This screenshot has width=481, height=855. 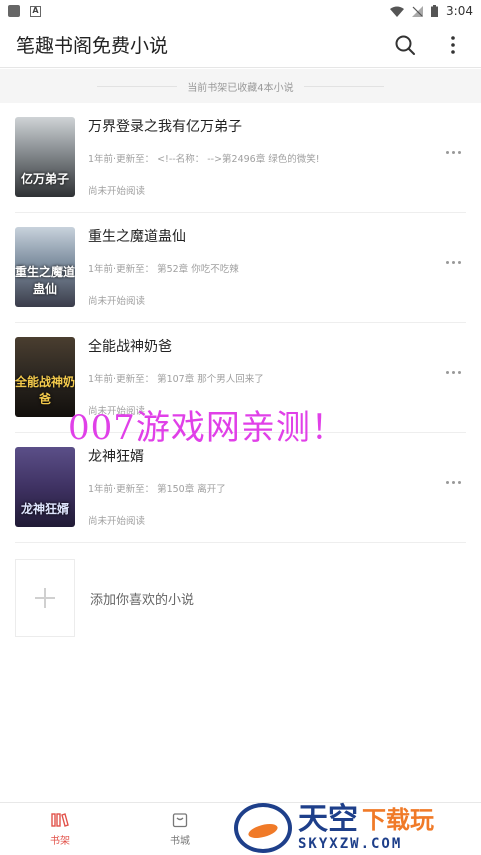 I want to click on book-cover: 全能战神奶爸, so click(x=45, y=377).